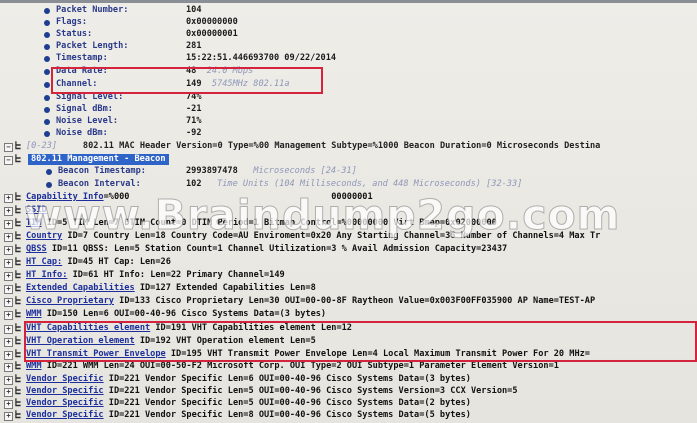 This screenshot has height=423, width=697. What do you see at coordinates (348, 262) in the screenshot?
I see `element-row-ht-cap: + ᖶ HT Cap: ID=45 HT Cap: Len=26` at bounding box center [348, 262].